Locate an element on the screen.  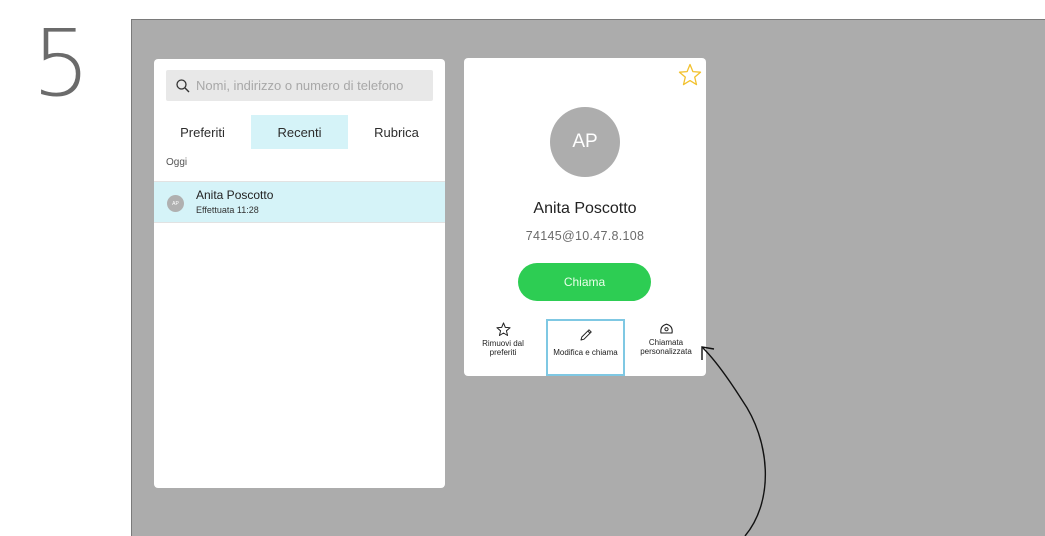
annotation-arrow is located at coordinates (734, 441).